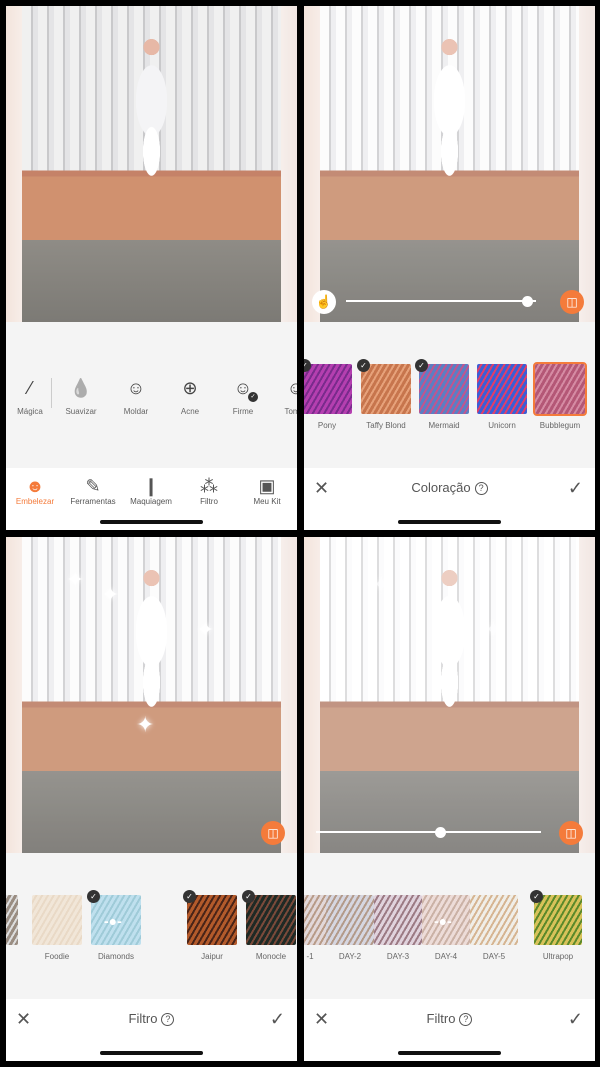 This screenshot has width=600, height=1067. Describe the element at coordinates (494, 956) in the screenshot. I see `item-label: DAY-5` at that location.